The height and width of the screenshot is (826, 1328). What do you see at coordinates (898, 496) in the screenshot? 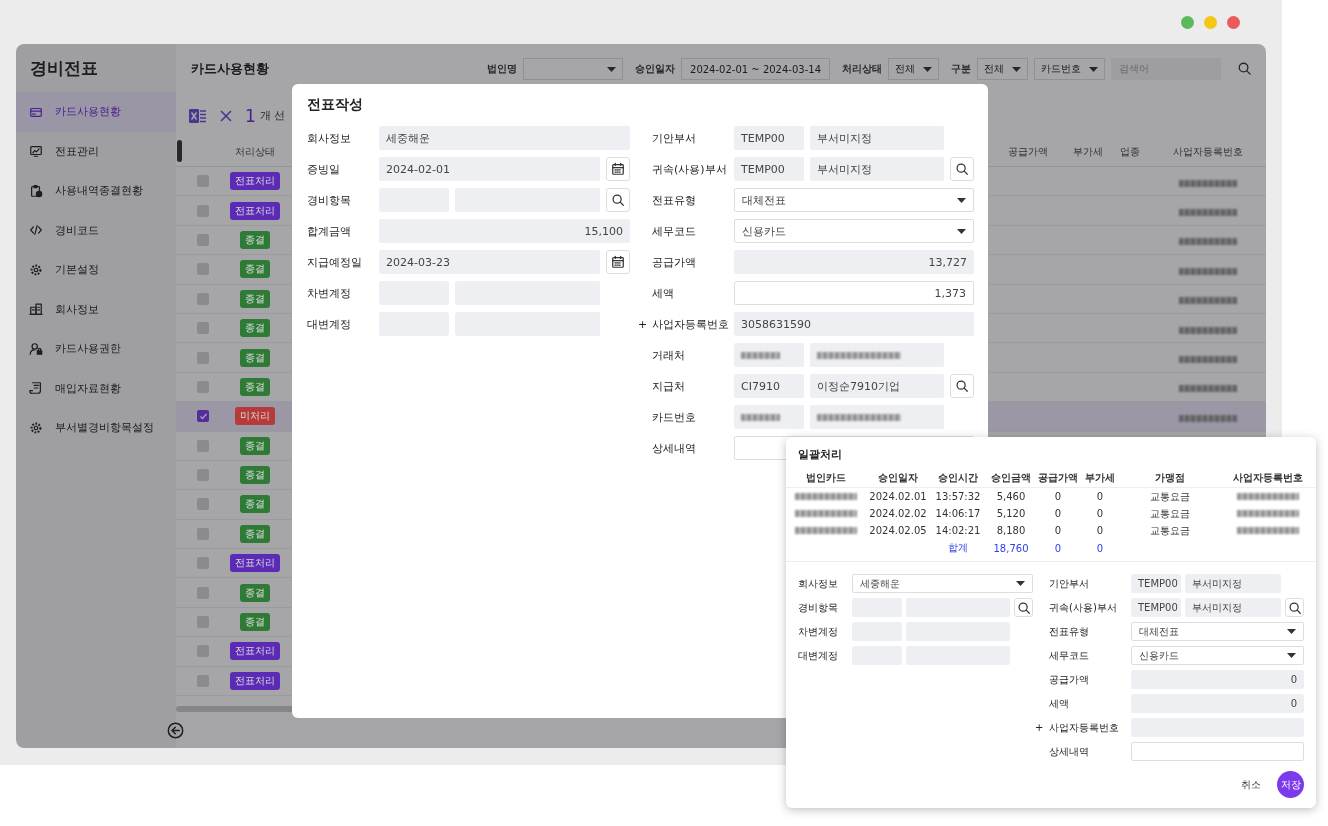
I see `table-cell: 2024.02.01` at bounding box center [898, 496].